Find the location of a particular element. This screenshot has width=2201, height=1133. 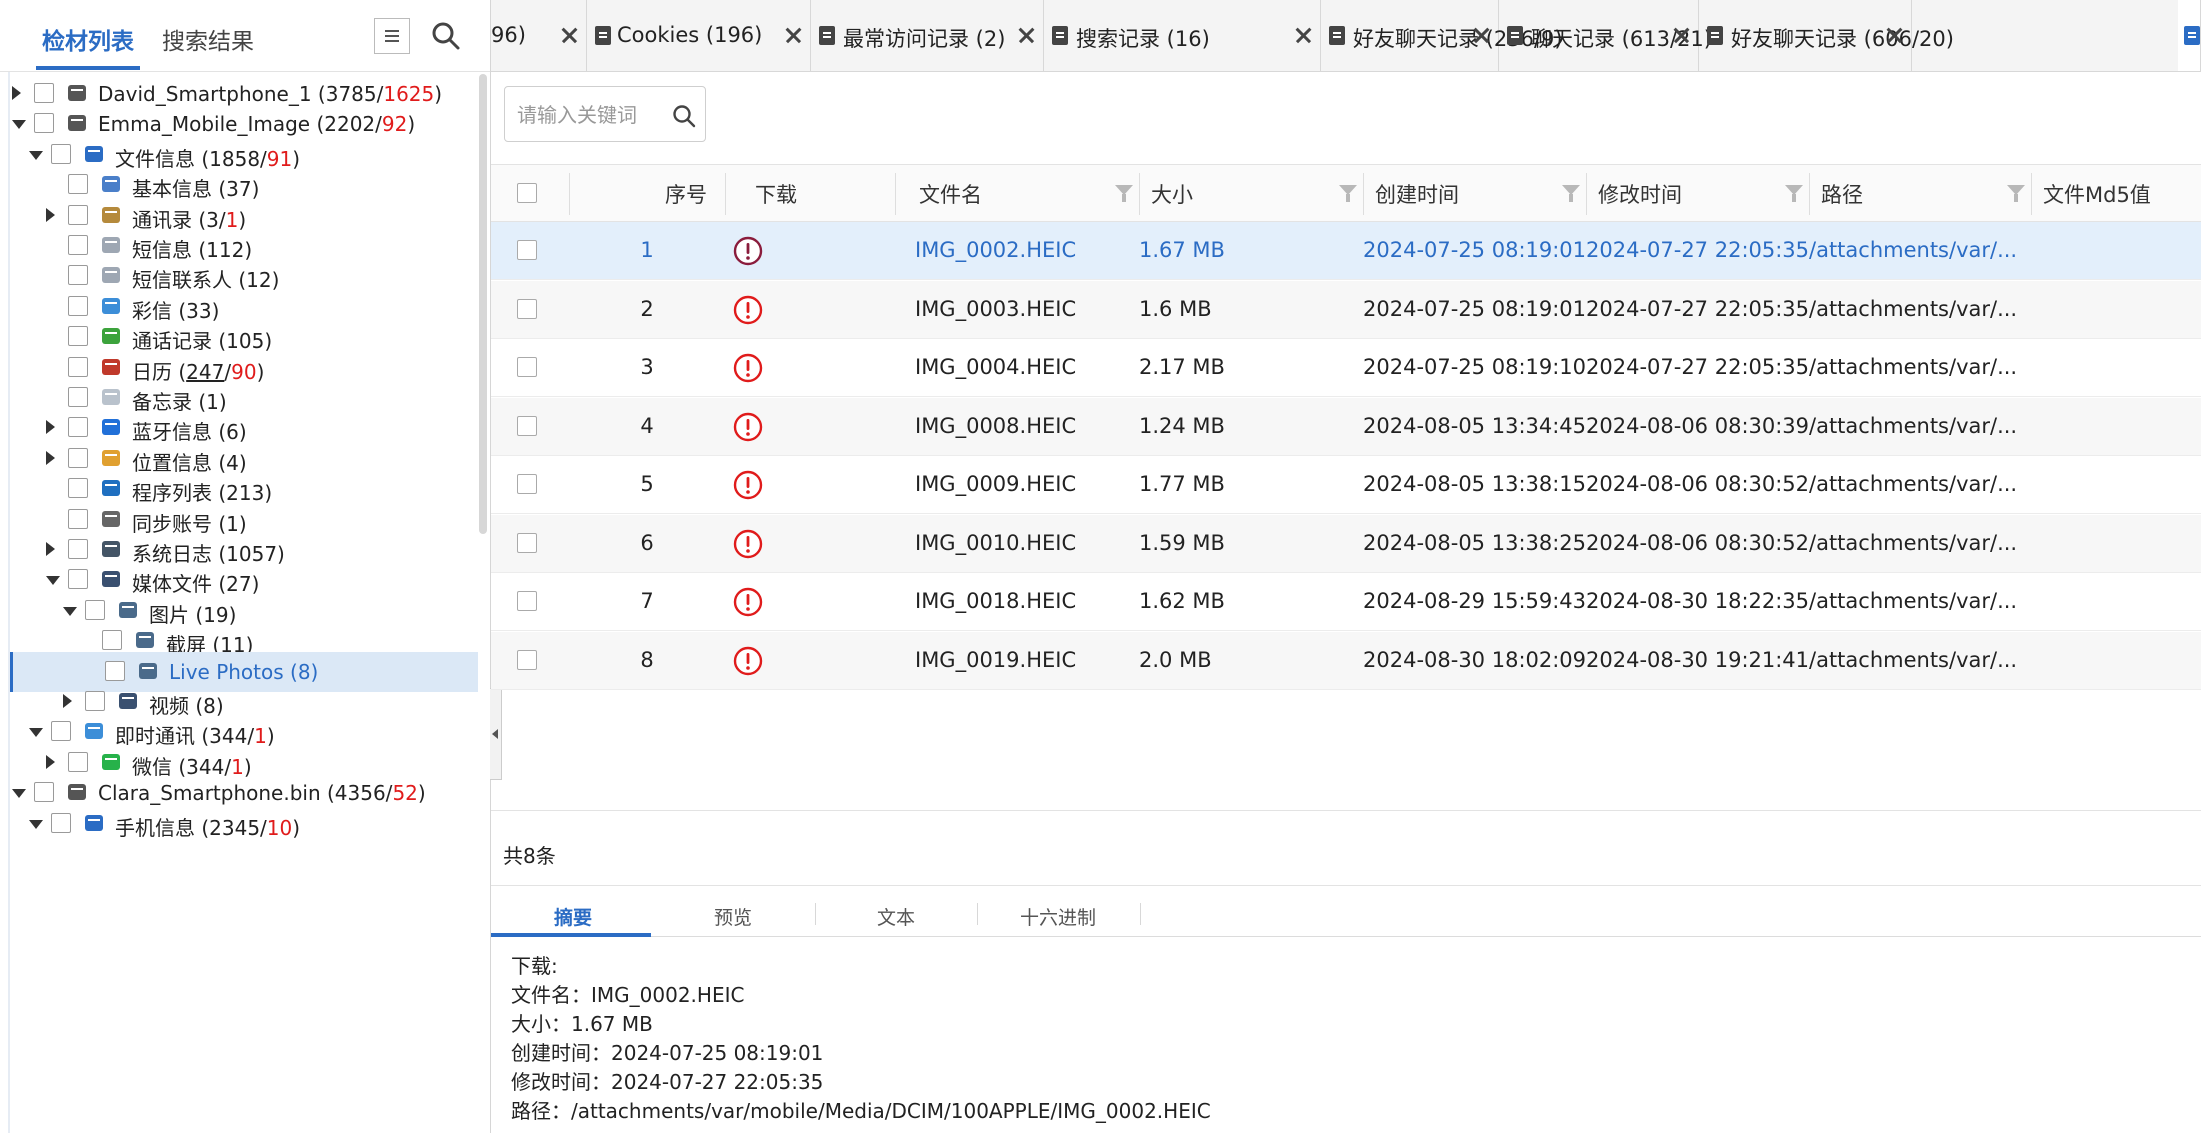

tab-search-results: 搜索结果 is located at coordinates (208, 39).